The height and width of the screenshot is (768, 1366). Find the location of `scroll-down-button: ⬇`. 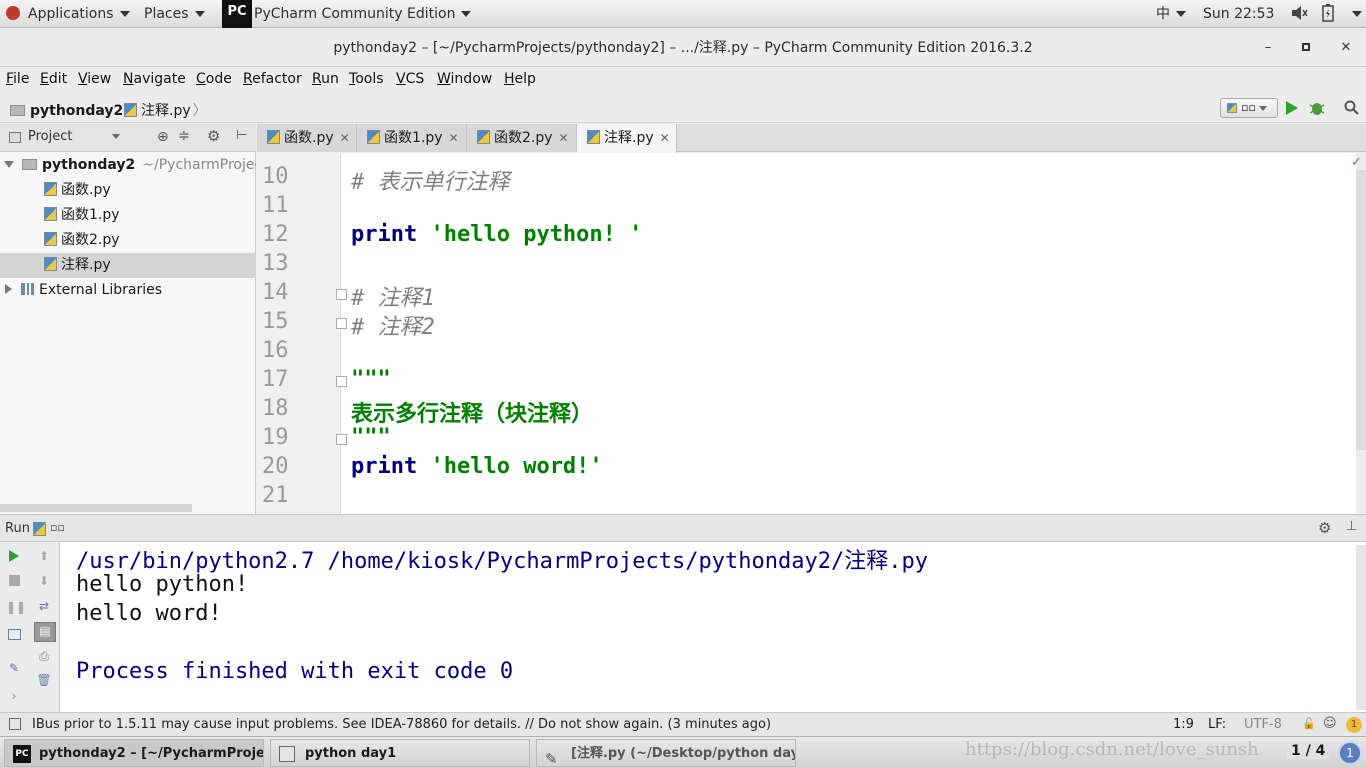

scroll-down-button: ⬇ is located at coordinates (44, 581).